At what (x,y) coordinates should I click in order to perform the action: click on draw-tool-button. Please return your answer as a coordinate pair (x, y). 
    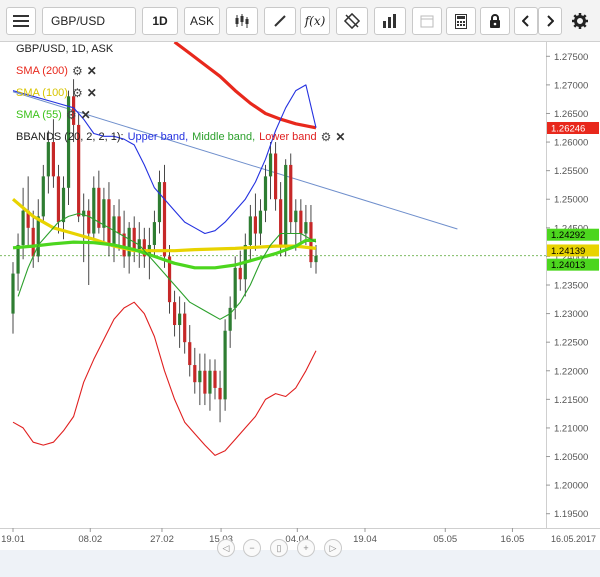
    Looking at the image, I should click on (280, 21).